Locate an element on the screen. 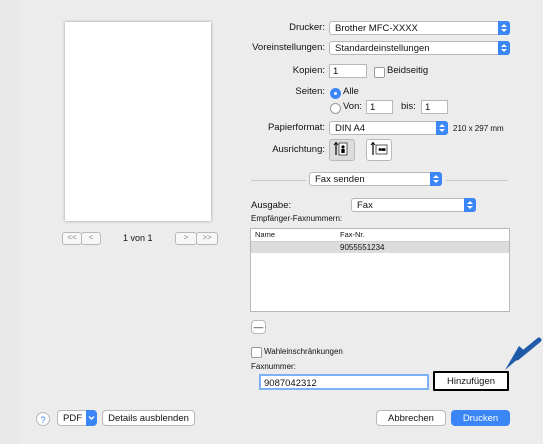 The width and height of the screenshot is (543, 444). last-page-button: >> is located at coordinates (207, 238).